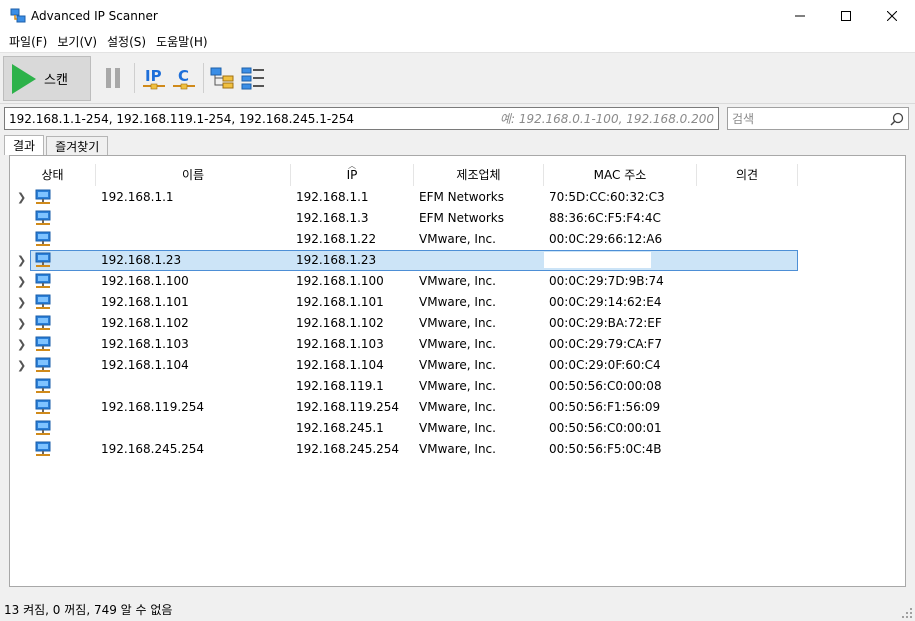 The width and height of the screenshot is (915, 621). Describe the element at coordinates (340, 428) in the screenshot. I see `cell-ip: 192.168.245.1` at that location.